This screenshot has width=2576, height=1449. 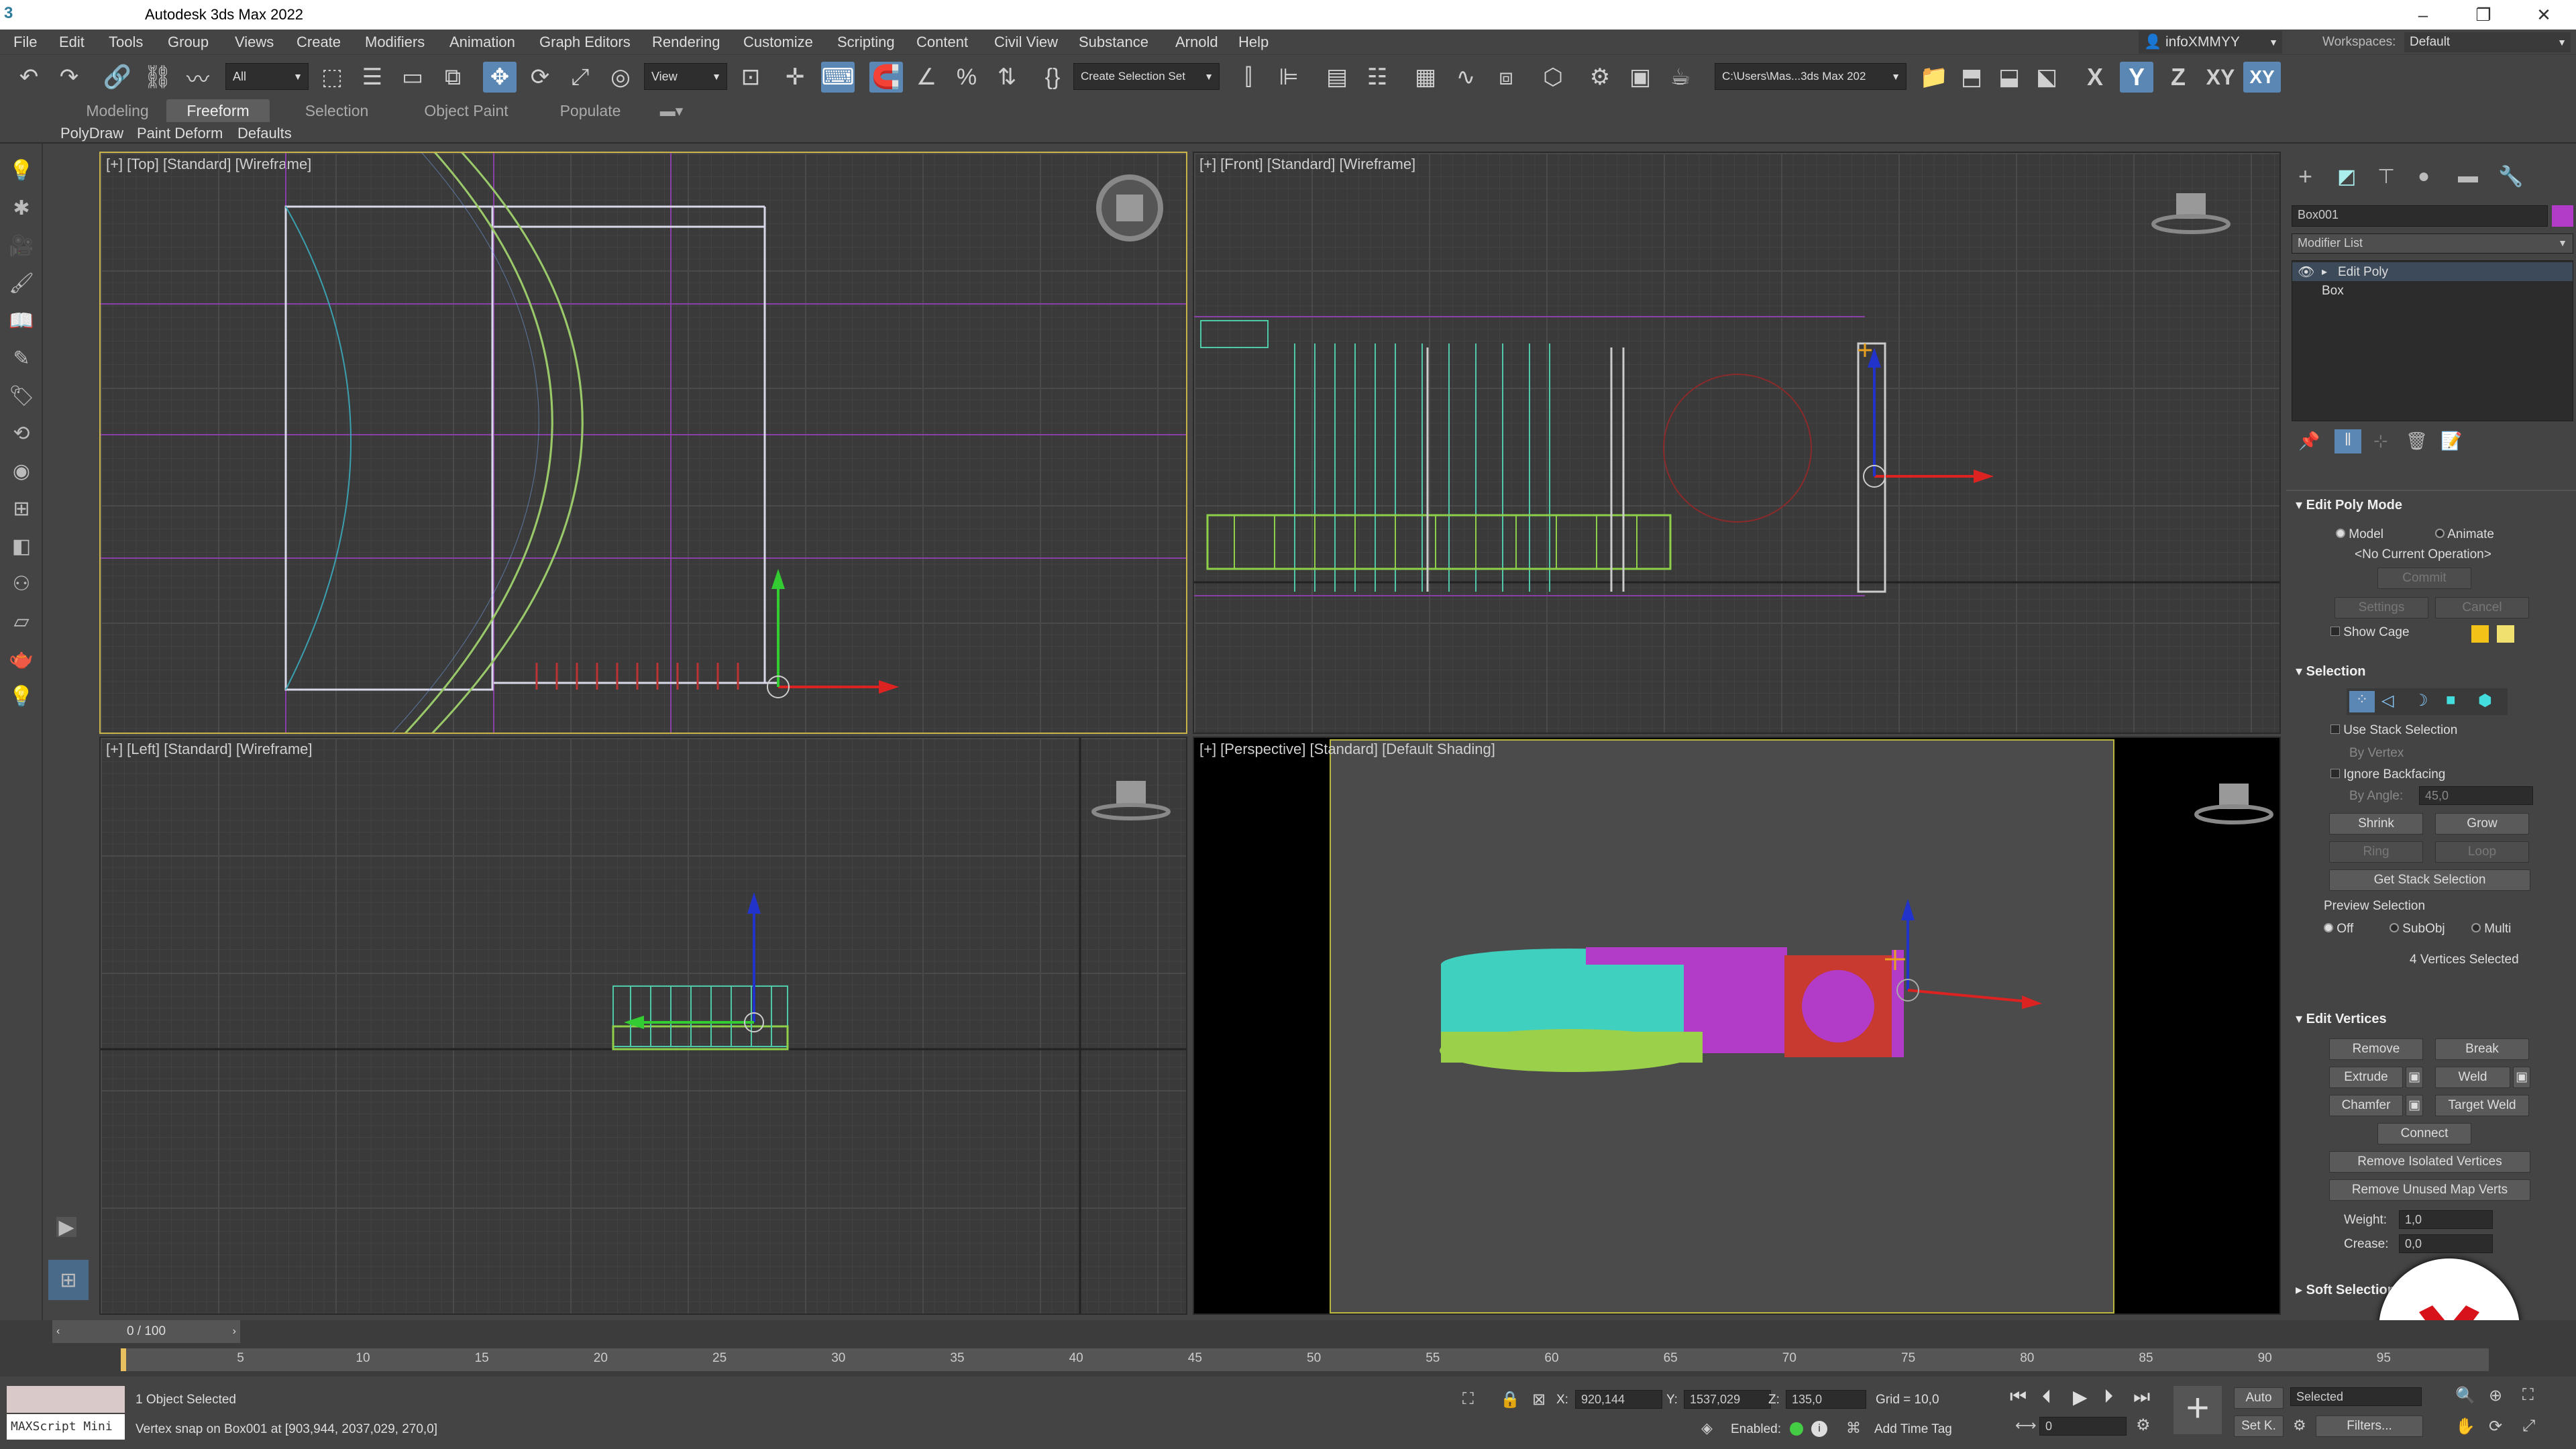 I want to click on preview-multi-radio: Multi, so click(x=2491, y=929).